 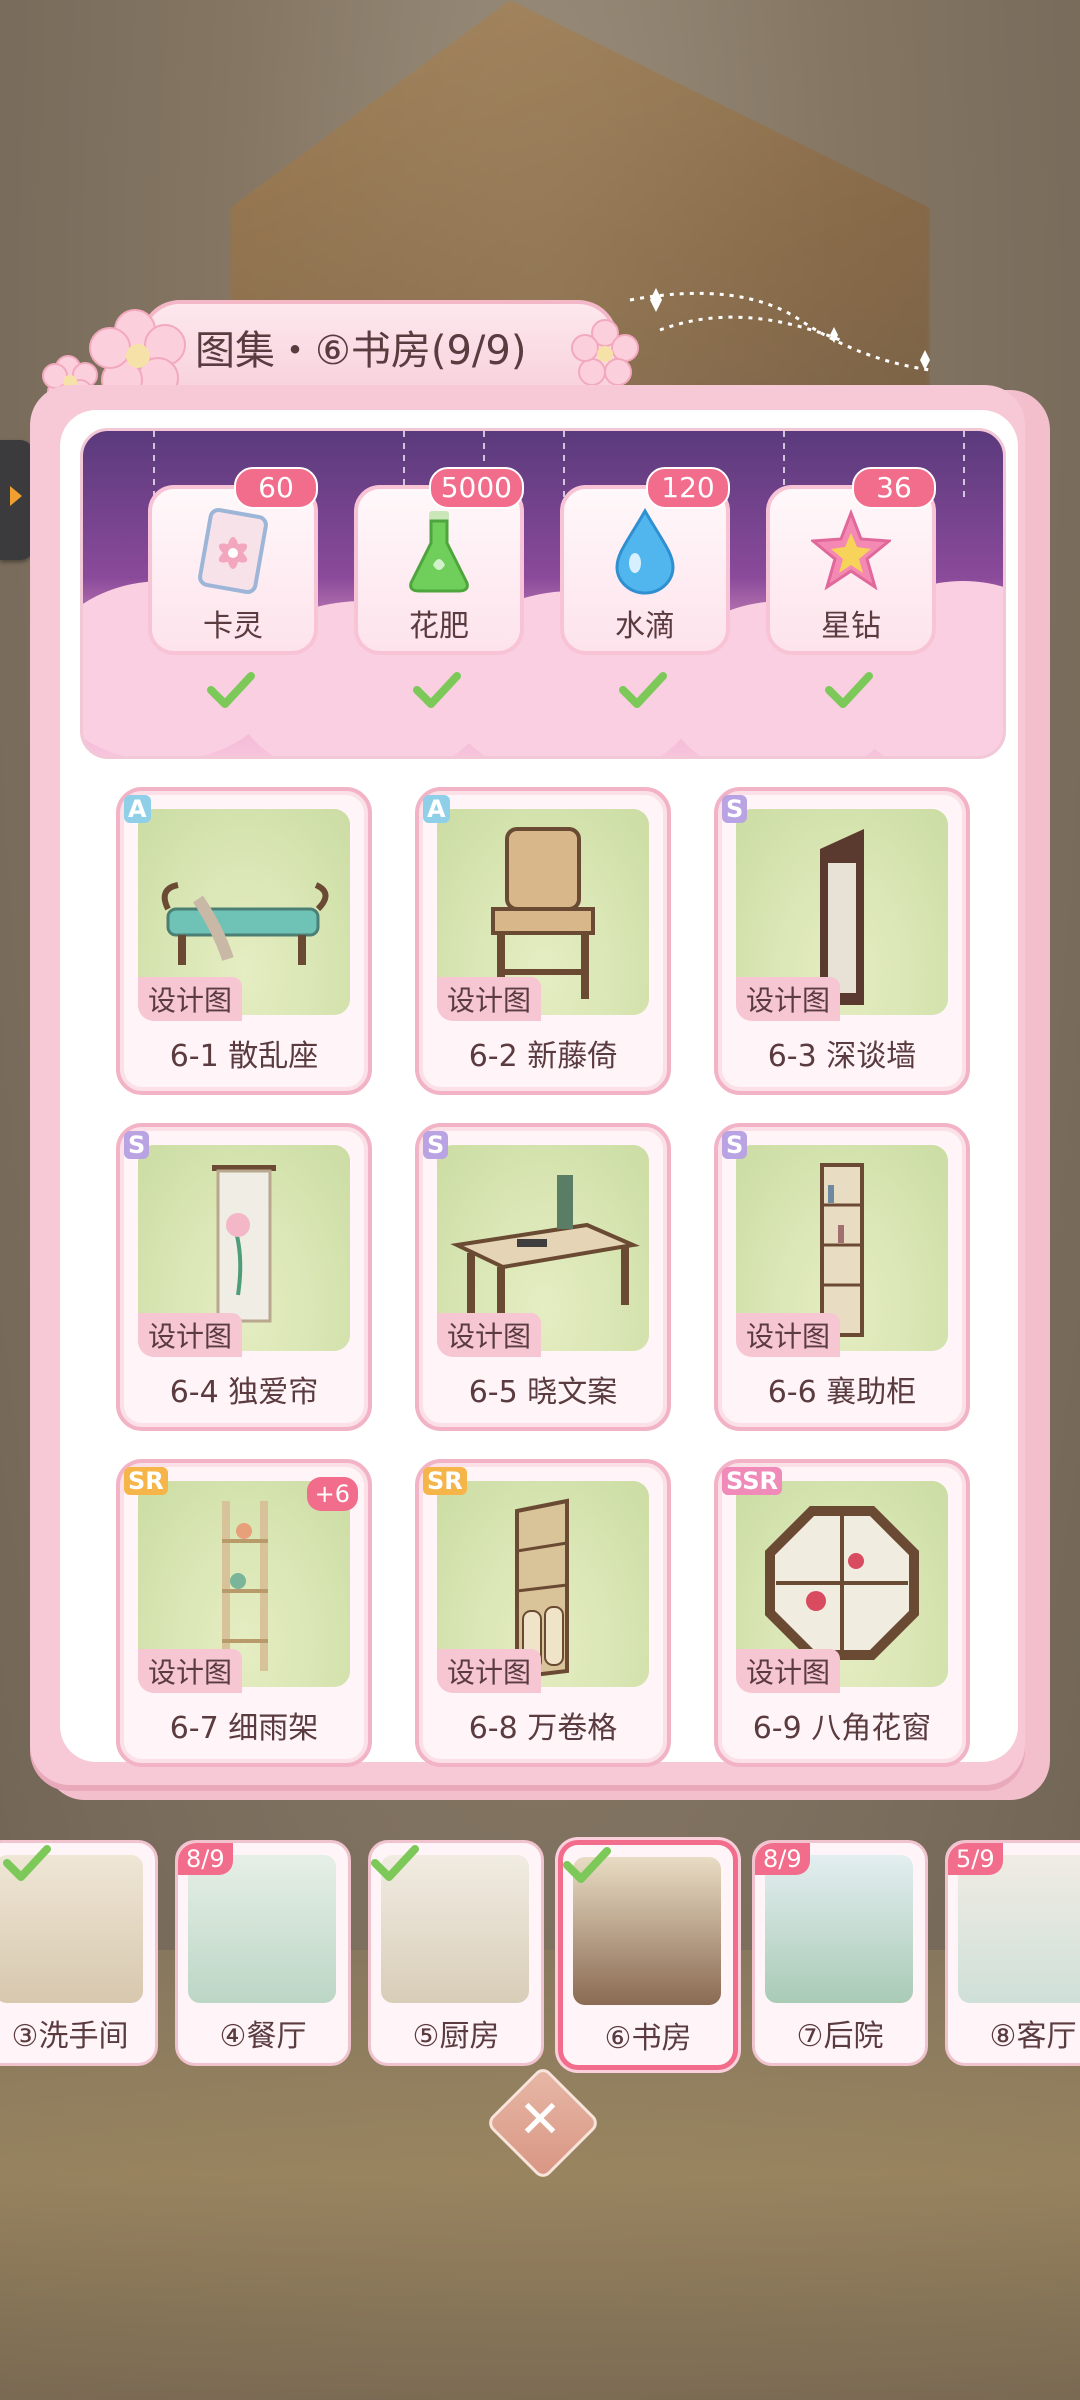 I want to click on room-tab-living-room: 5/9 ⑧客厅, so click(x=1012, y=1953).